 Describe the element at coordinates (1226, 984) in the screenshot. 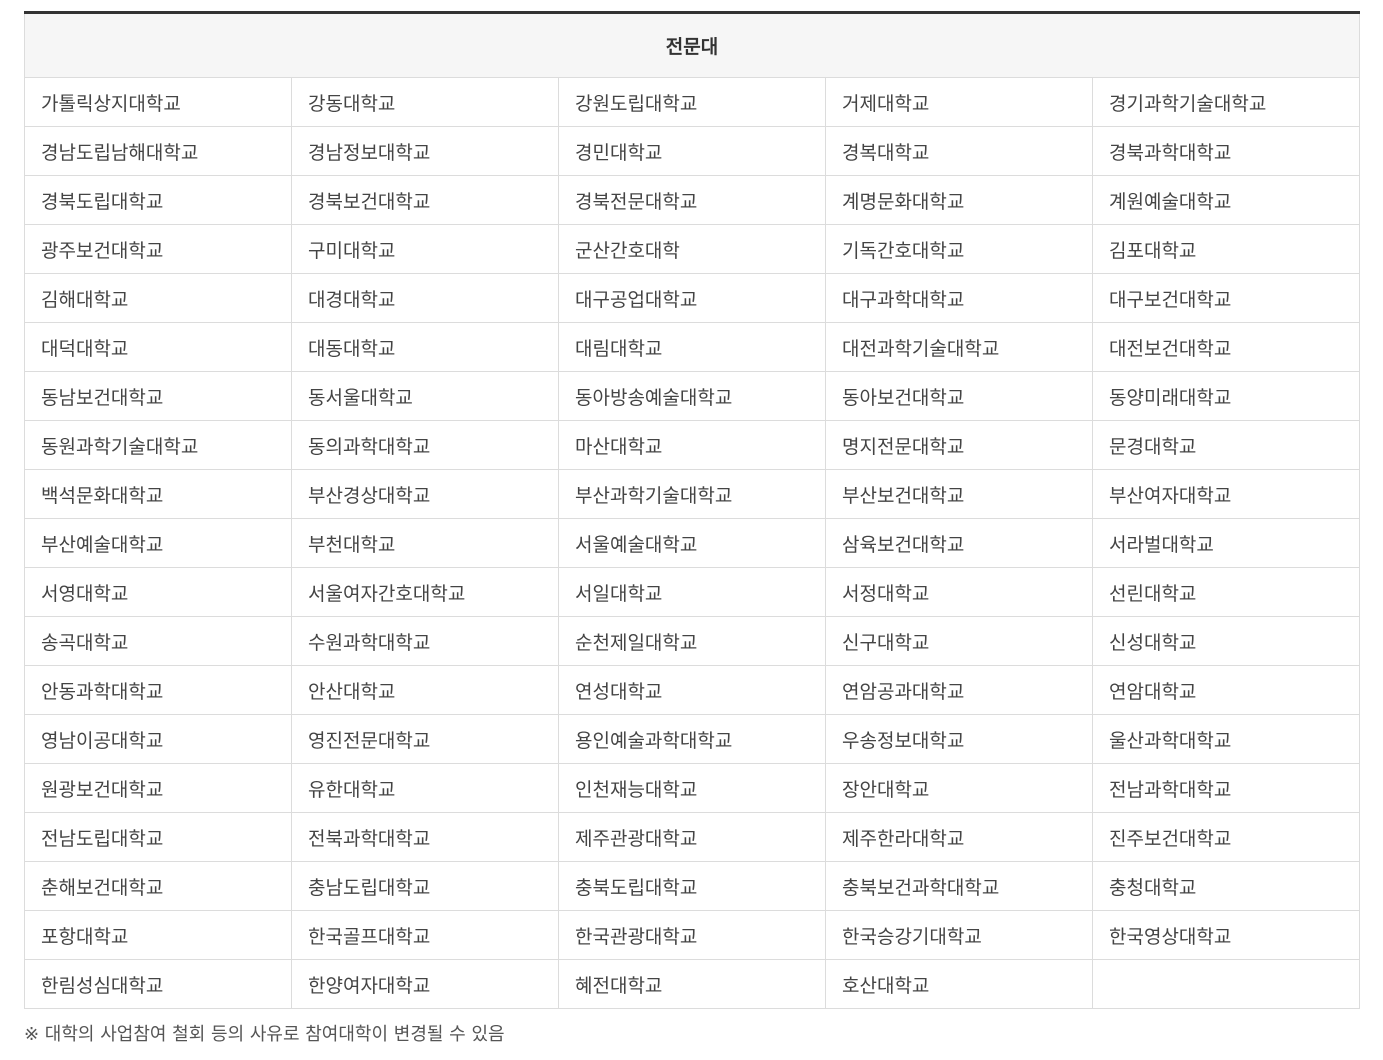

I see `university-cell` at that location.